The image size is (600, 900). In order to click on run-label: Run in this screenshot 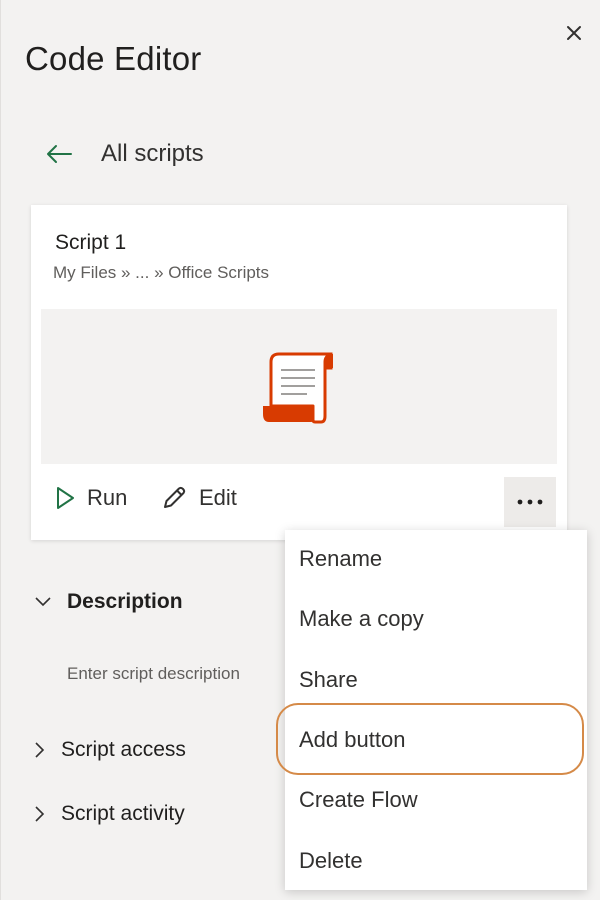, I will do `click(107, 497)`.